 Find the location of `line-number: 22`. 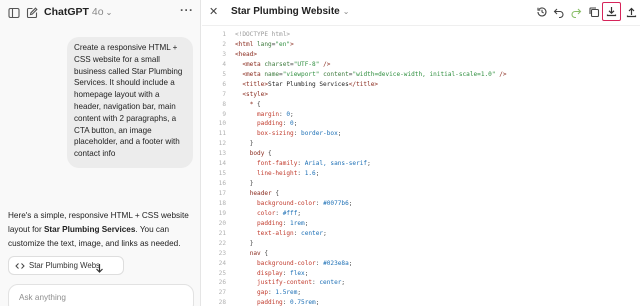

line-number: 22 is located at coordinates (222, 243).